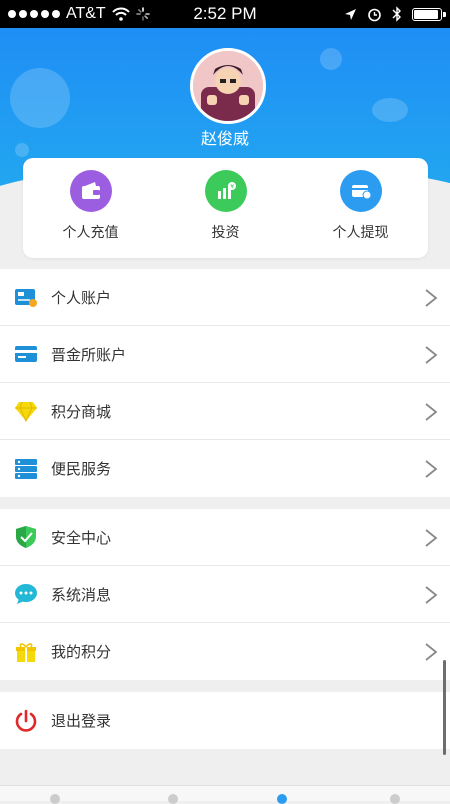  What do you see at coordinates (90, 233) in the screenshot?
I see `recharge-label: 个人充值` at bounding box center [90, 233].